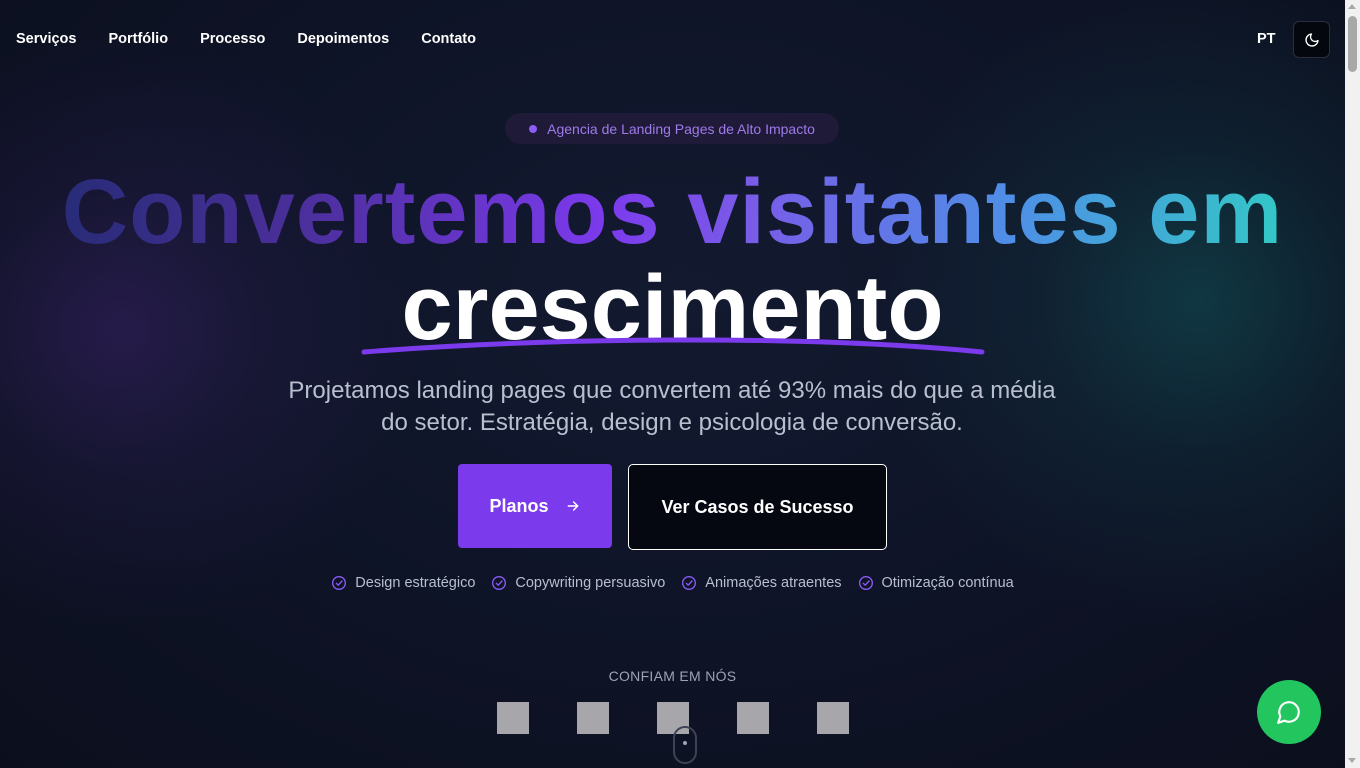  I want to click on theme-toggle-button, so click(1311, 39).